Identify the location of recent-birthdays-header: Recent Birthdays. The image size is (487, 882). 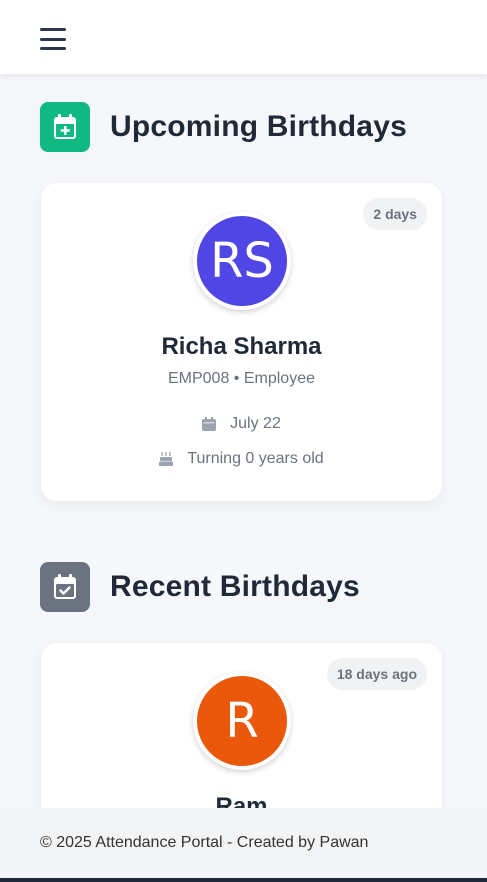
(200, 587).